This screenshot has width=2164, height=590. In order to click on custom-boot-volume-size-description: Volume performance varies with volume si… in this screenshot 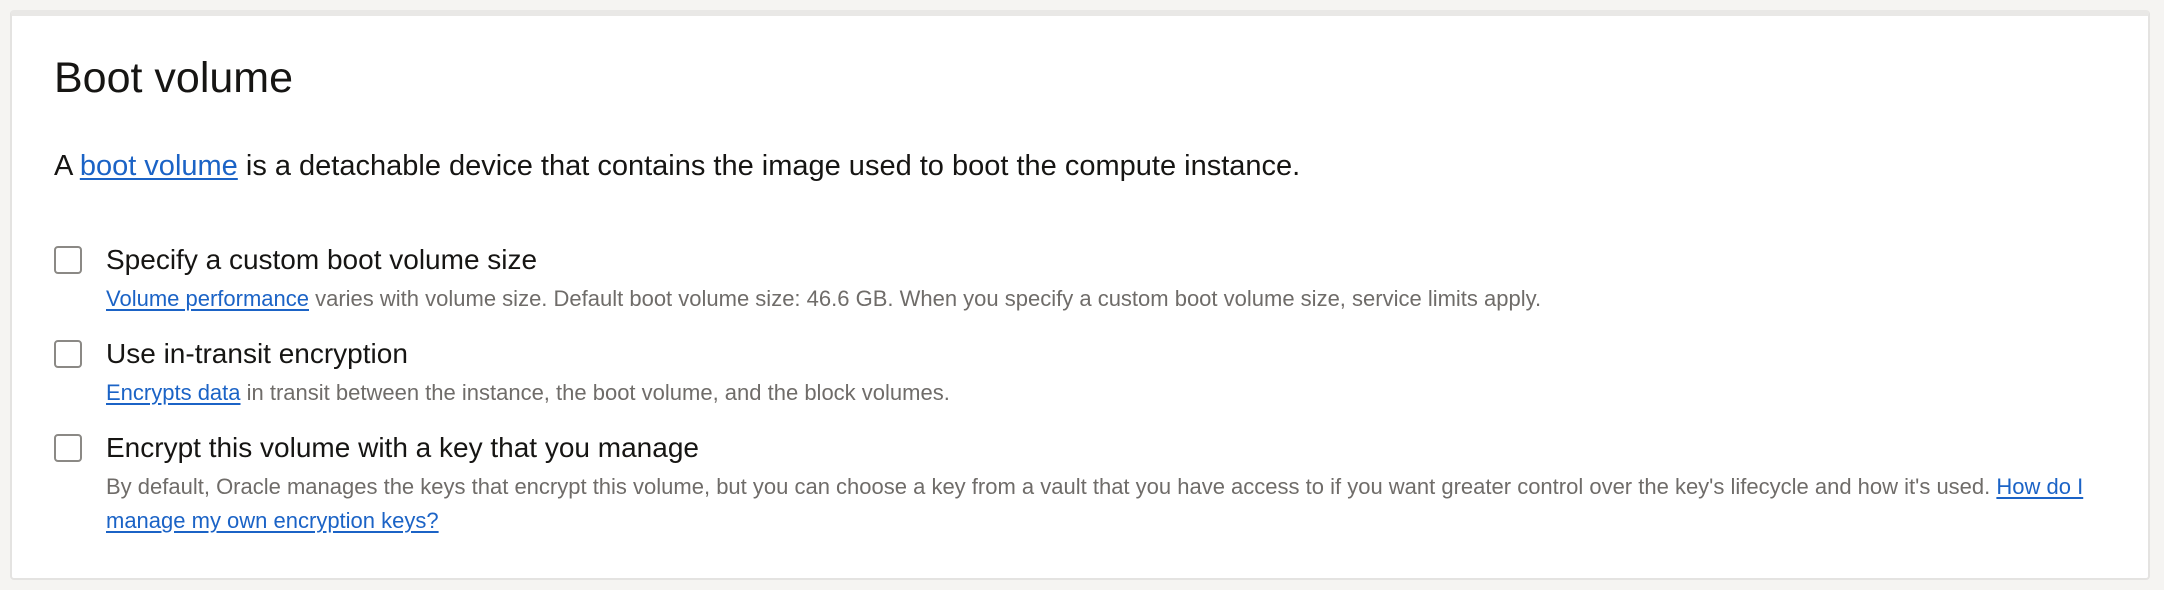, I will do `click(1135, 299)`.